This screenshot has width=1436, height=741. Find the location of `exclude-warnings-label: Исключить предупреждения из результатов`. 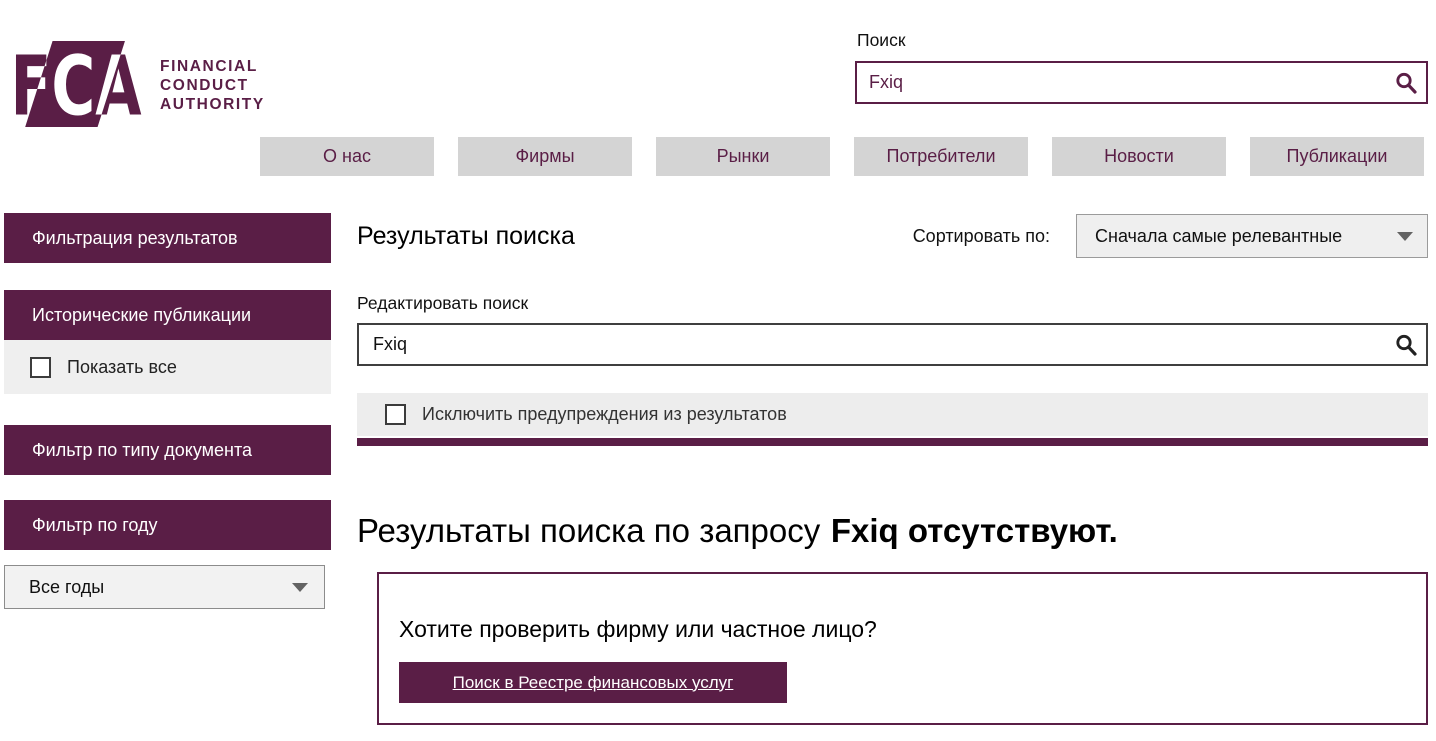

exclude-warnings-label: Исключить предупреждения из результатов is located at coordinates (604, 414).